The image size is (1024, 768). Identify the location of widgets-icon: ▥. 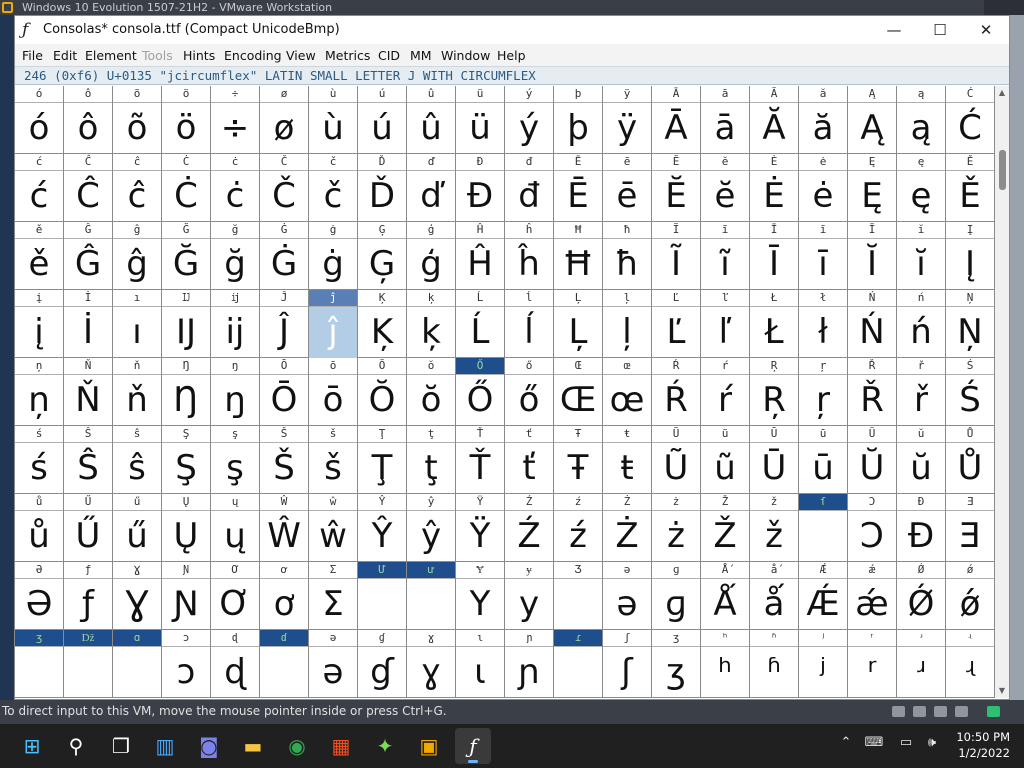
(165, 746).